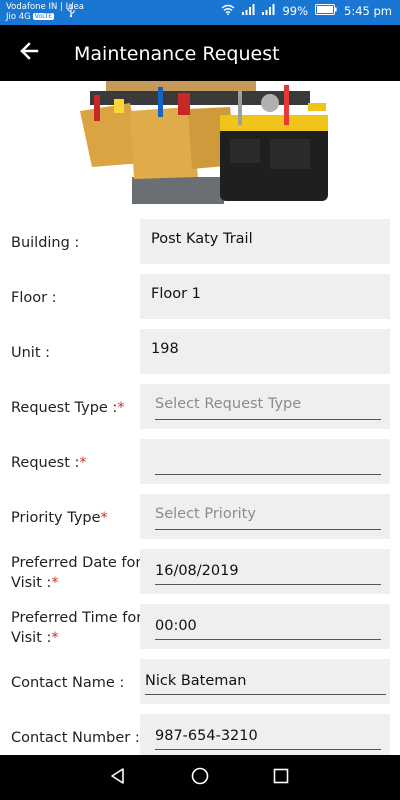  I want to click on request-input, so click(265, 461).